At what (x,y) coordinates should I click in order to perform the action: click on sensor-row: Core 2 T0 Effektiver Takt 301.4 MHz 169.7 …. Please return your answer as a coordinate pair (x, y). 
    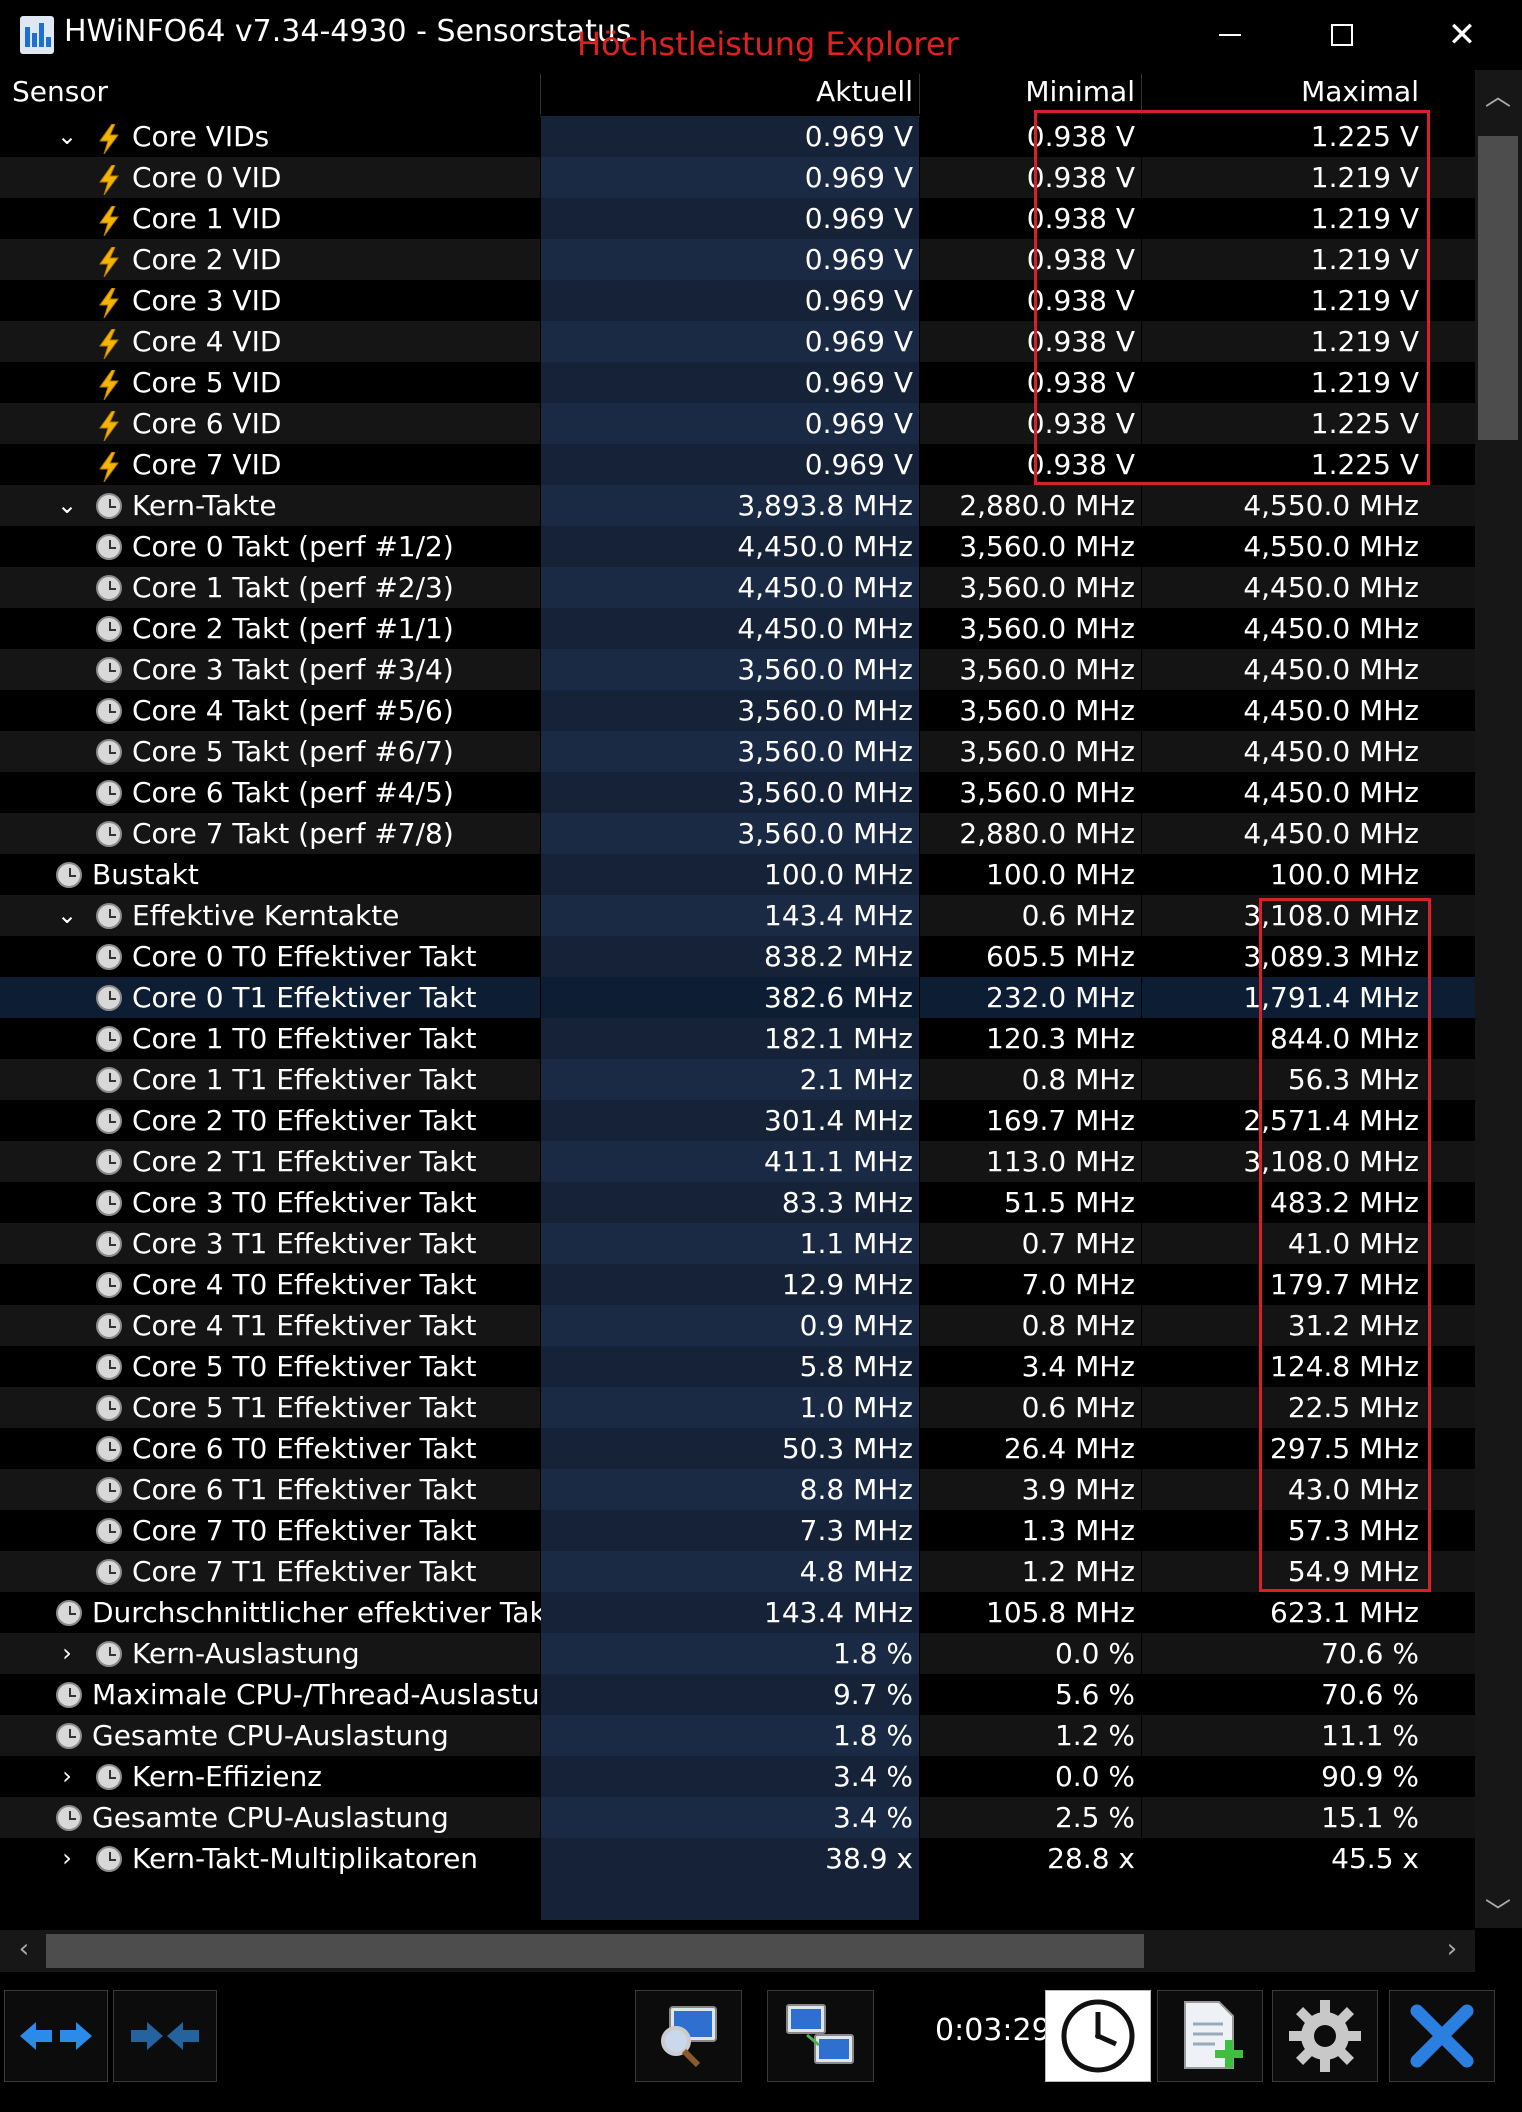
    Looking at the image, I should click on (737, 1120).